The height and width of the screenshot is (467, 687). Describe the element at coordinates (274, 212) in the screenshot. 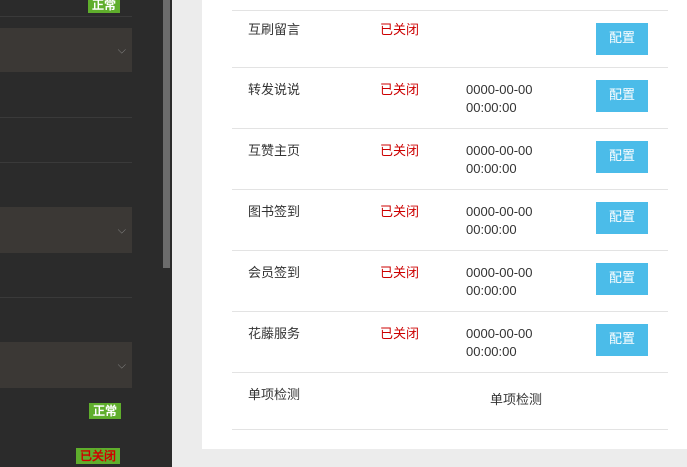

I see `service-name: 图书签到` at that location.